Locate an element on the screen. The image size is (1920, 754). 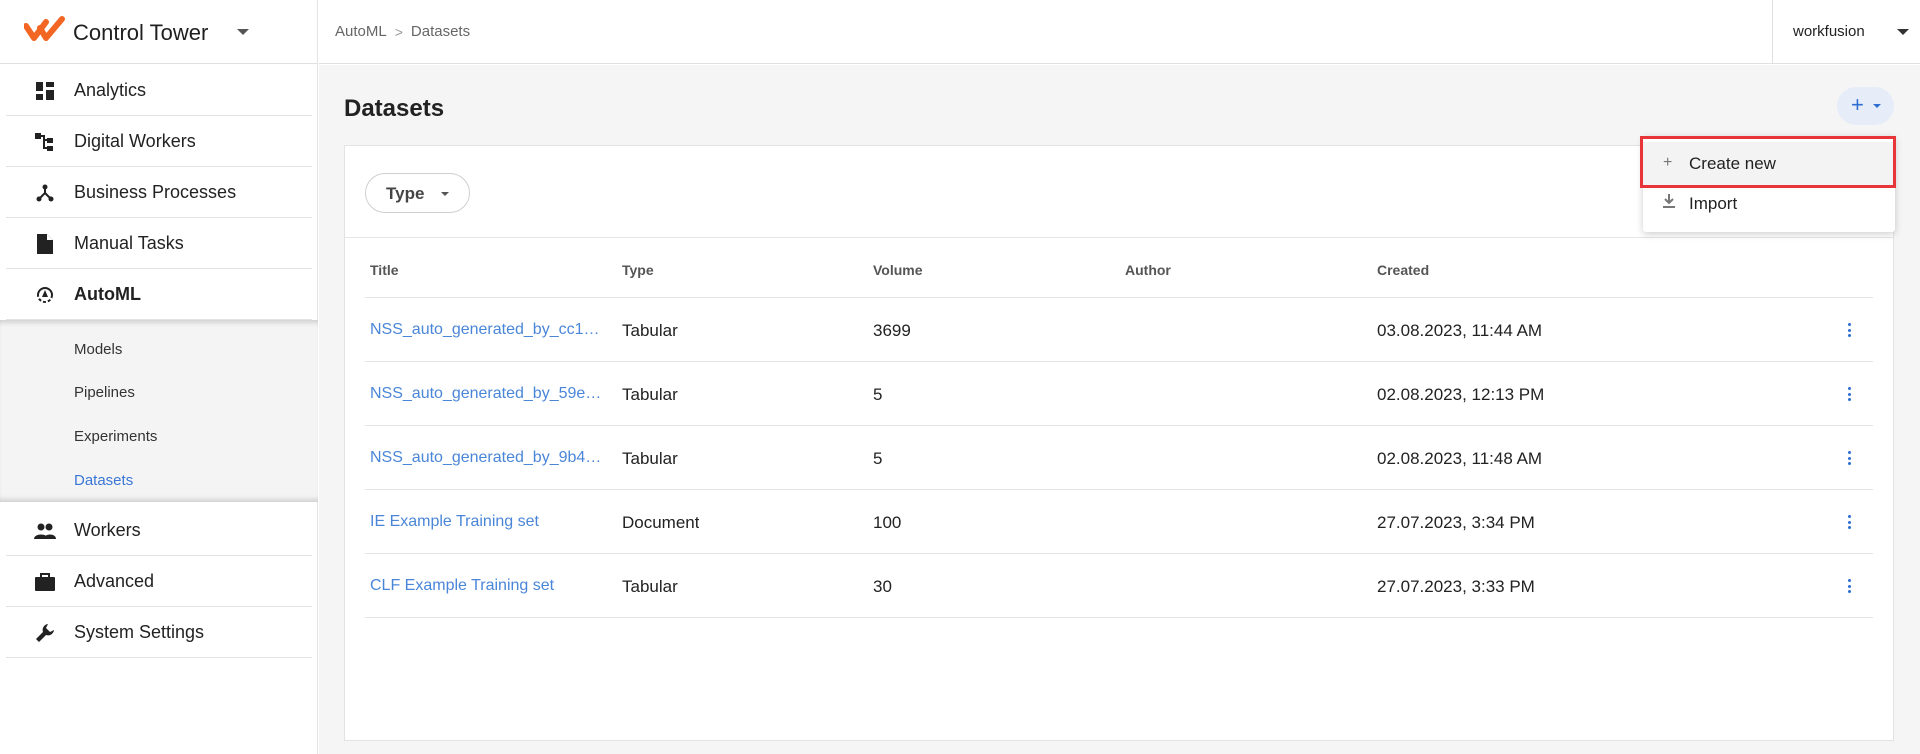
type-filter-button: Type is located at coordinates (417, 193).